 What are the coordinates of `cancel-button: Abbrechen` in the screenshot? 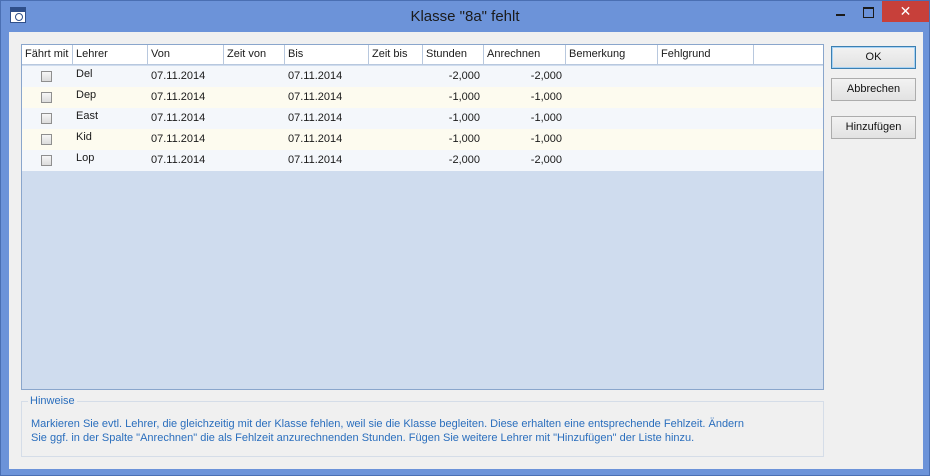 It's located at (873, 89).